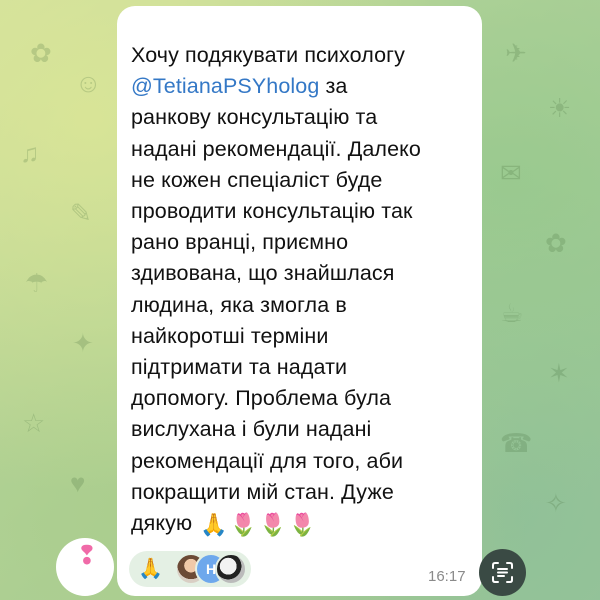  Describe the element at coordinates (263, 273) in the screenshot. I see `message-line: здивована, що знайшлася` at that location.